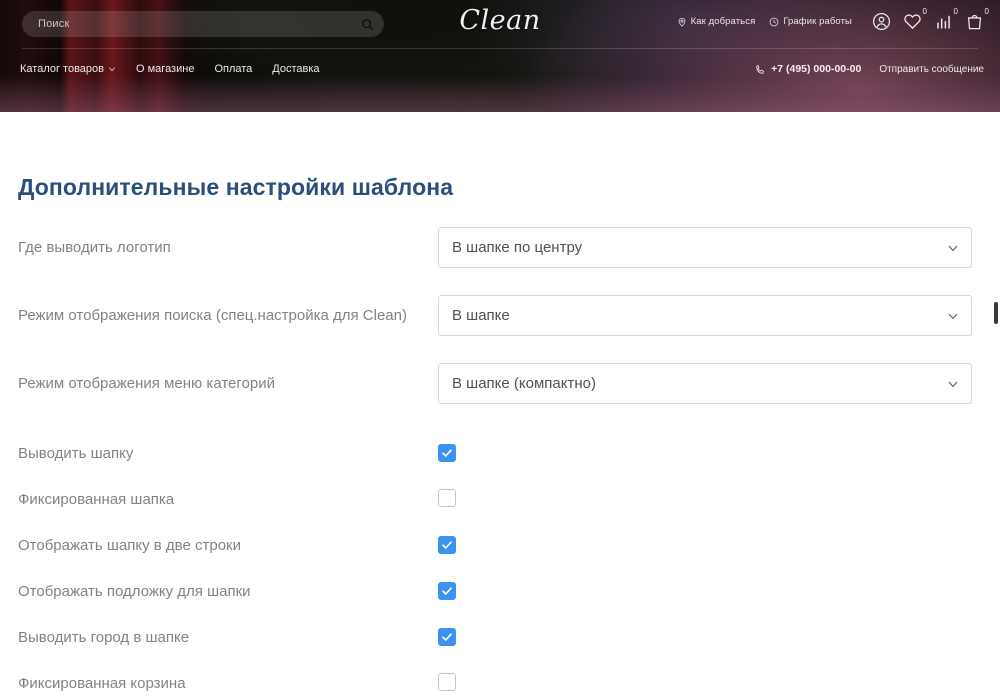 The height and width of the screenshot is (700, 1000). Describe the element at coordinates (986, 11) in the screenshot. I see `cart-count-badge: 0` at that location.